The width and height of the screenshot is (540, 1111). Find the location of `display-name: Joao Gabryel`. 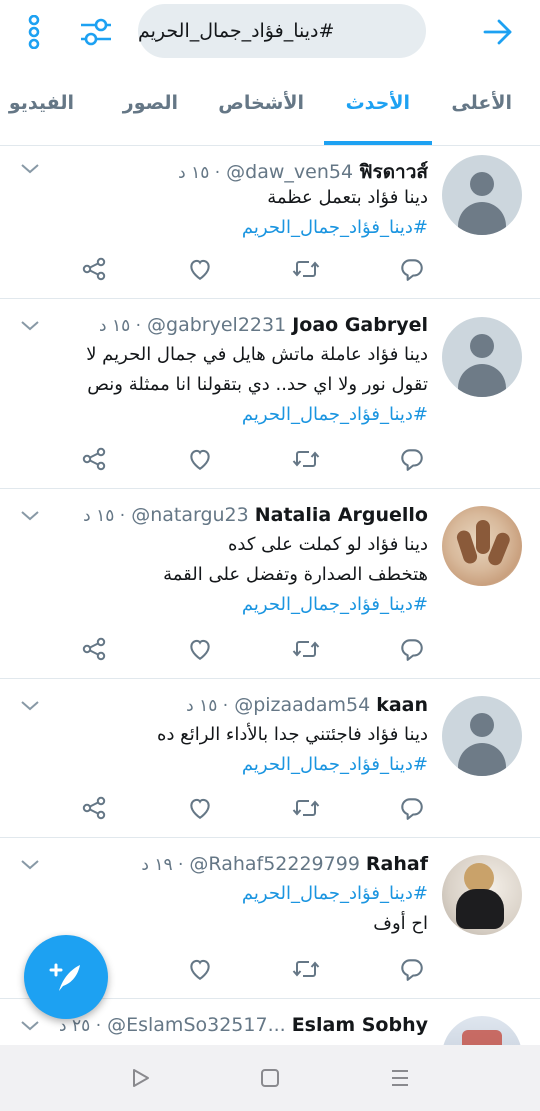

display-name: Joao Gabryel is located at coordinates (360, 325).